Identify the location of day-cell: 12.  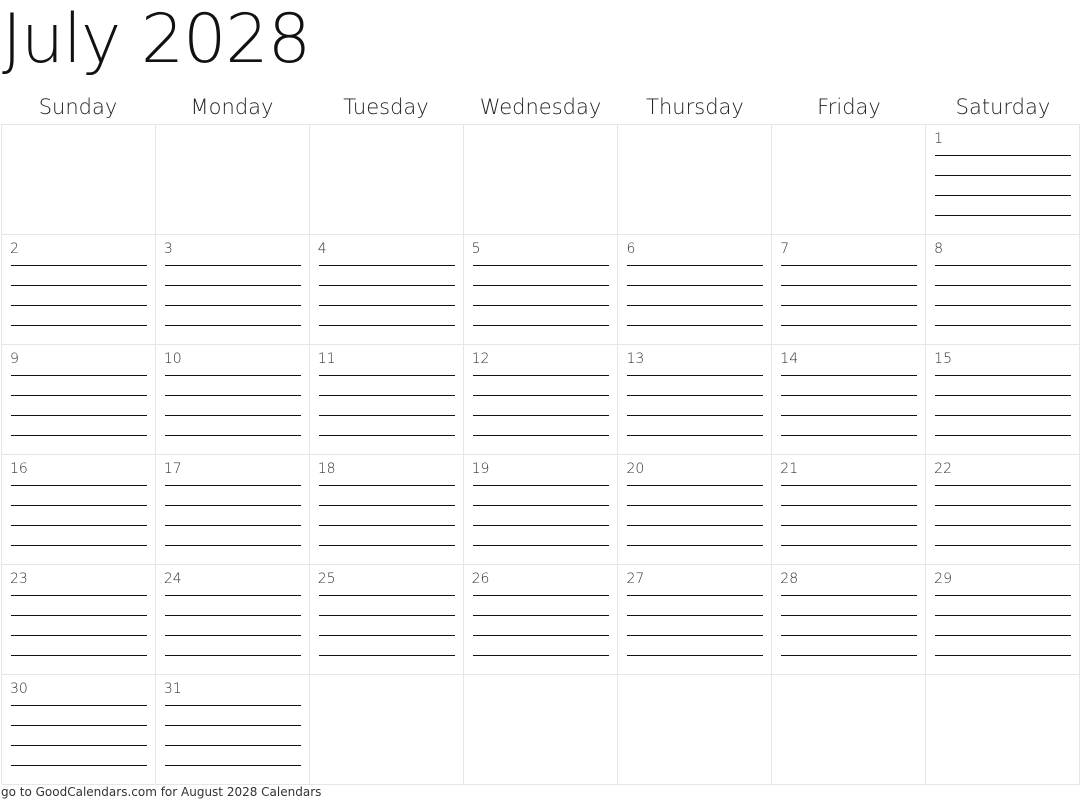
(541, 400).